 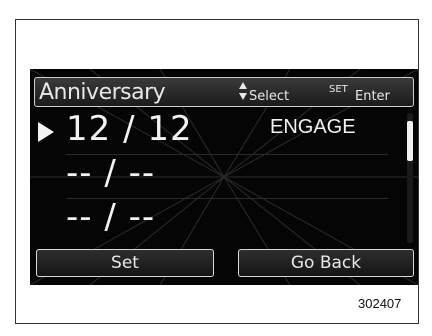 What do you see at coordinates (102, 92) in the screenshot?
I see `screen-title: Anniversary` at bounding box center [102, 92].